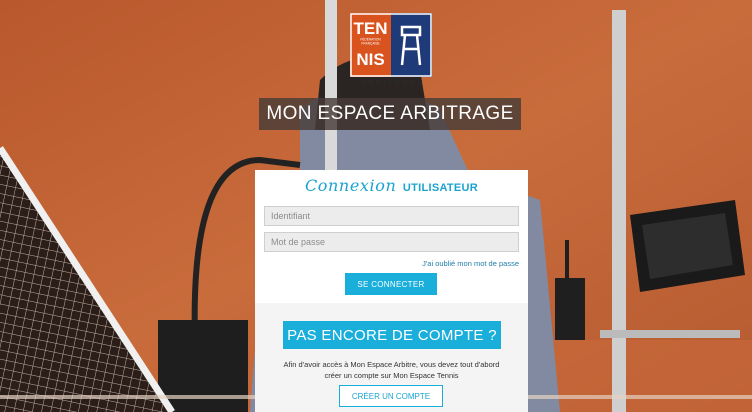  Describe the element at coordinates (440, 188) in the screenshot. I see `login-heading-caps: UTILISATEUR` at that location.